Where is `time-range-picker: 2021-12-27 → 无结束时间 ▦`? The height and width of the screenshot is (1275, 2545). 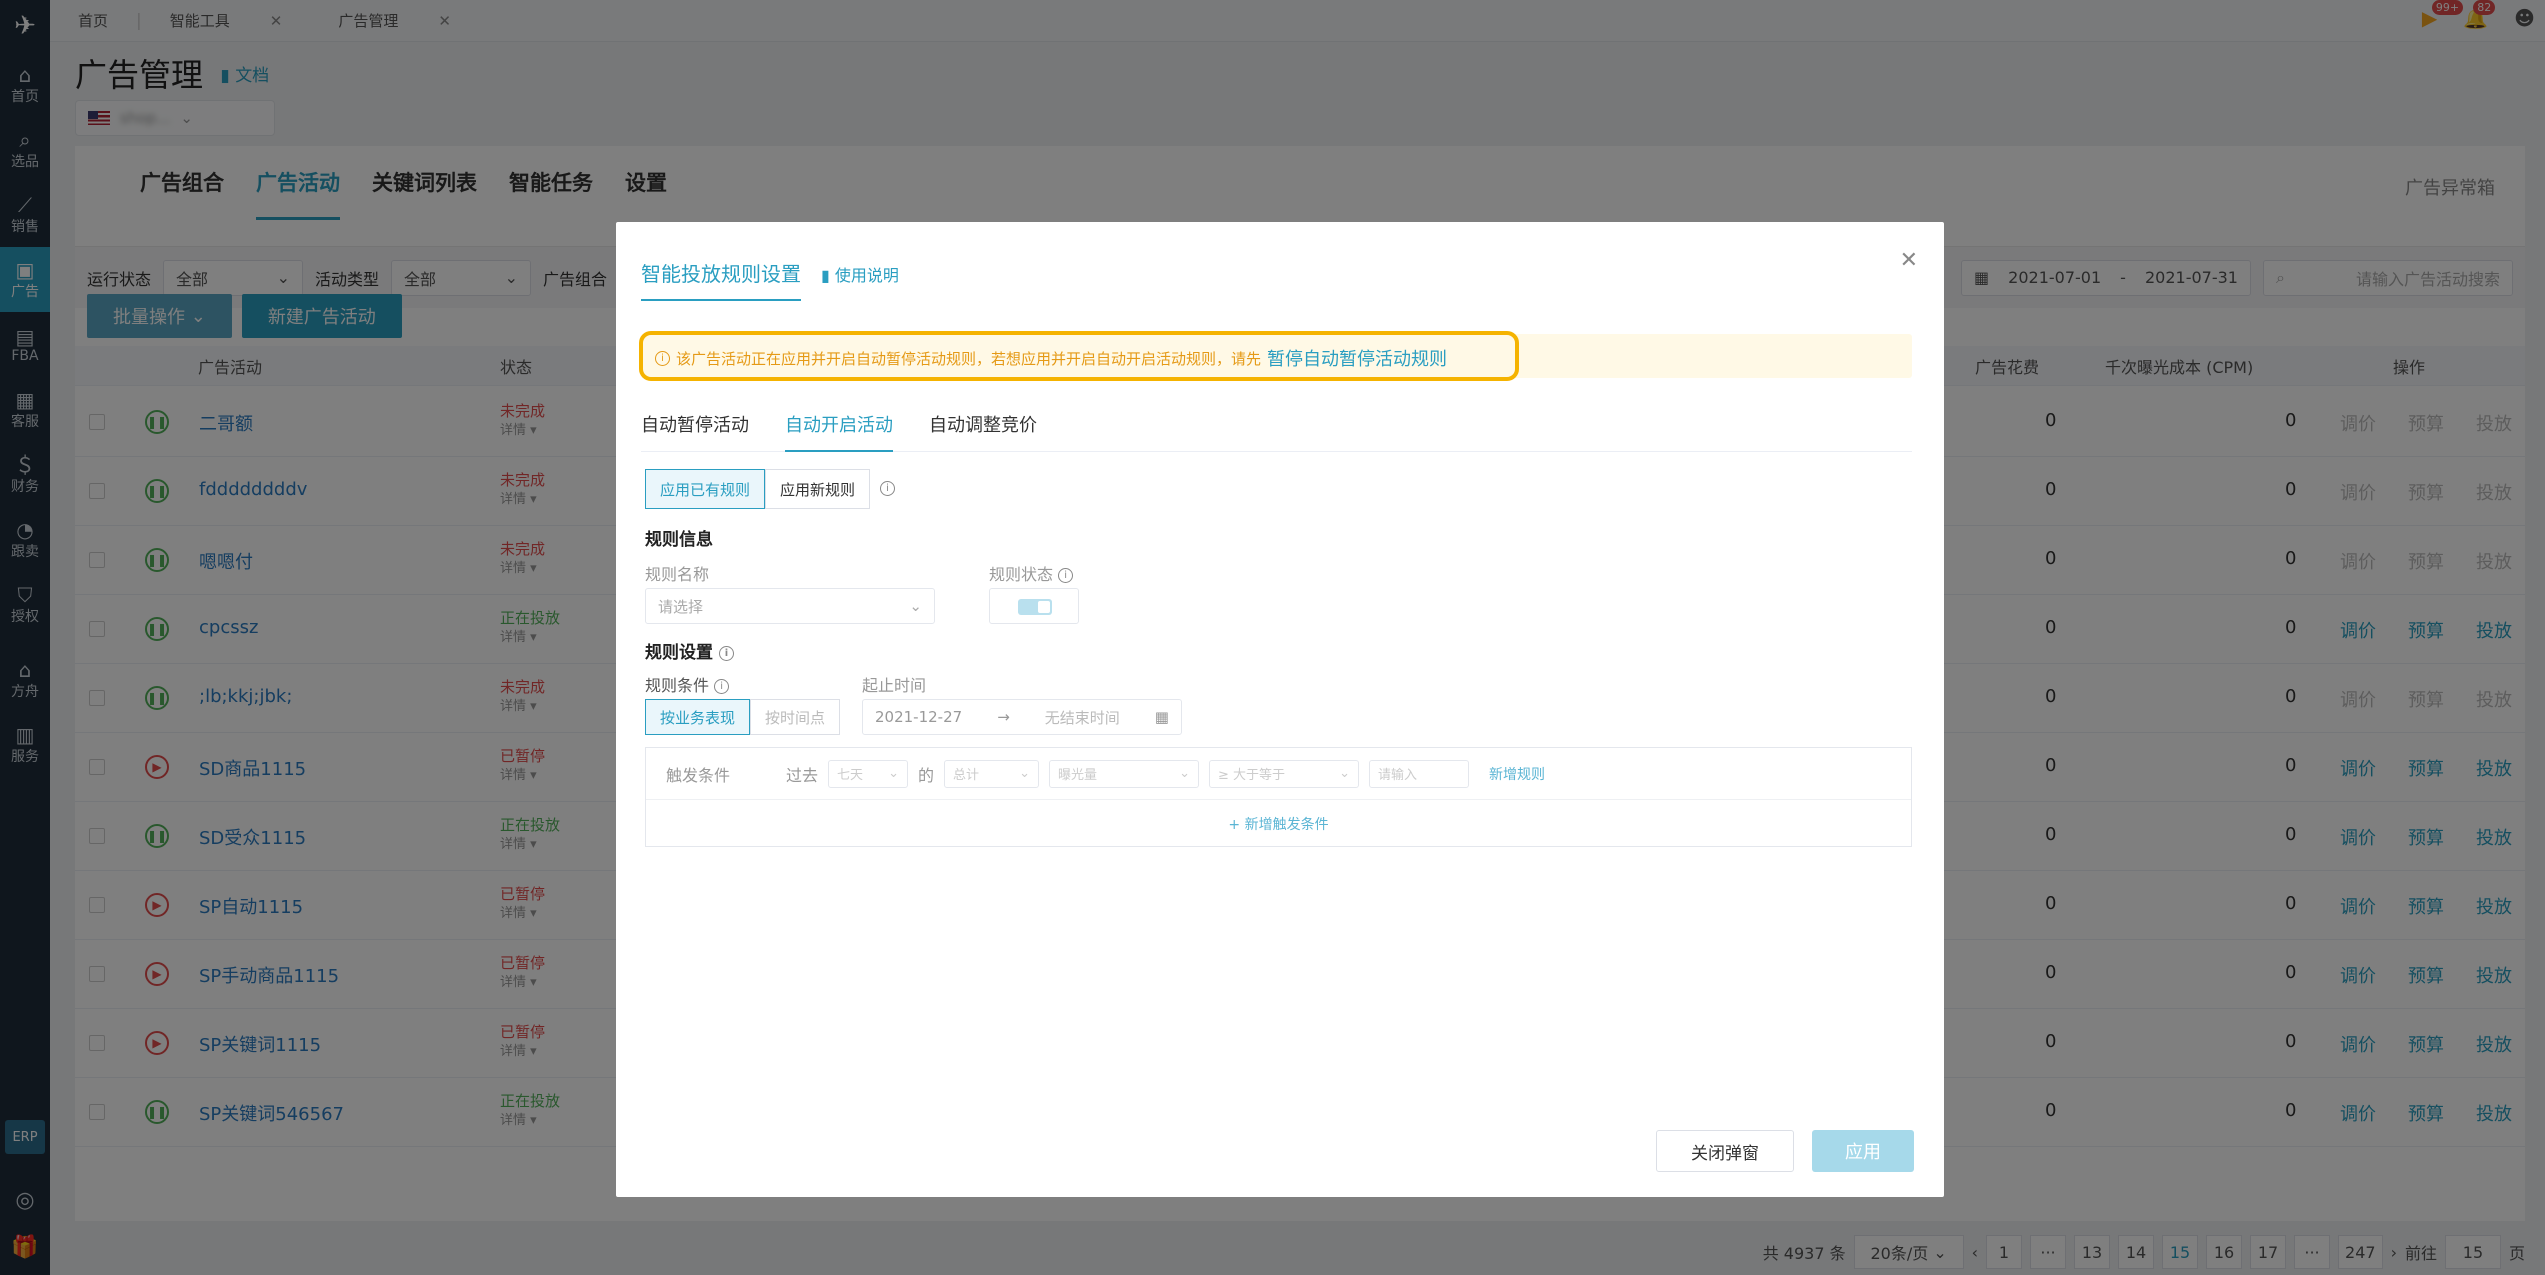
time-range-picker: 2021-12-27 → 无结束时间 ▦ is located at coordinates (1022, 717).